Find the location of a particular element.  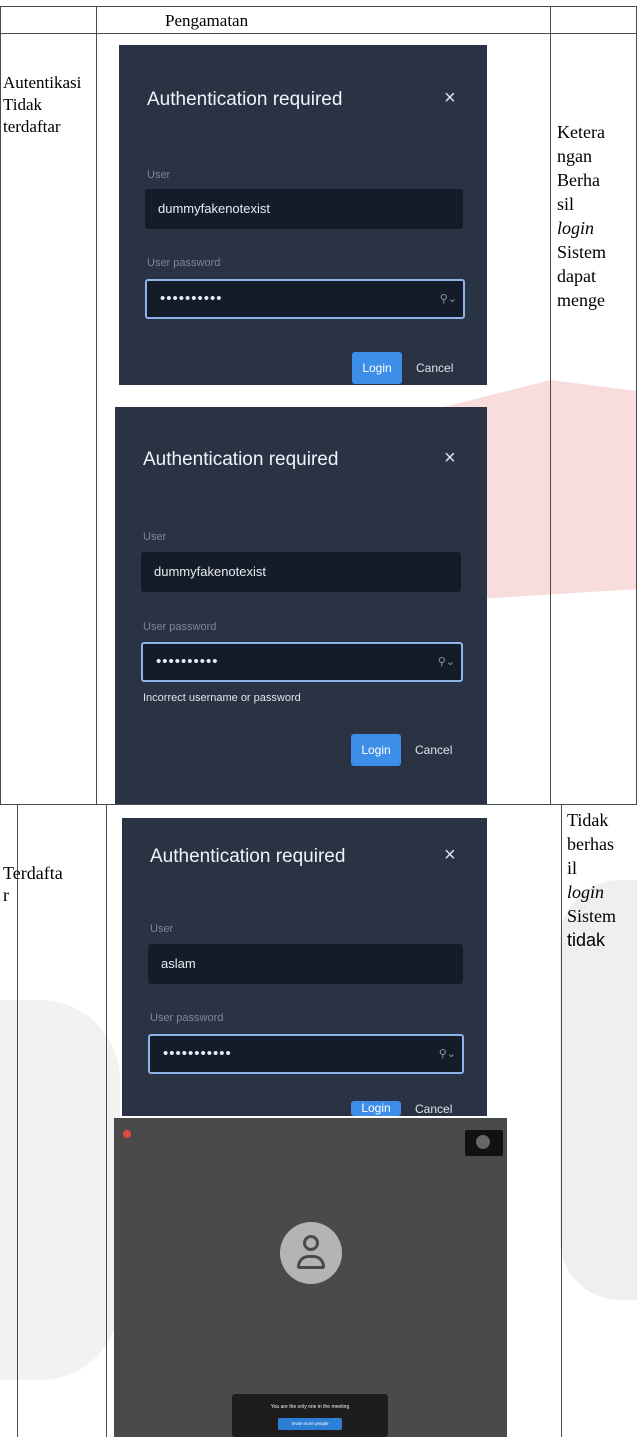

note-line: sil is located at coordinates (566, 204).